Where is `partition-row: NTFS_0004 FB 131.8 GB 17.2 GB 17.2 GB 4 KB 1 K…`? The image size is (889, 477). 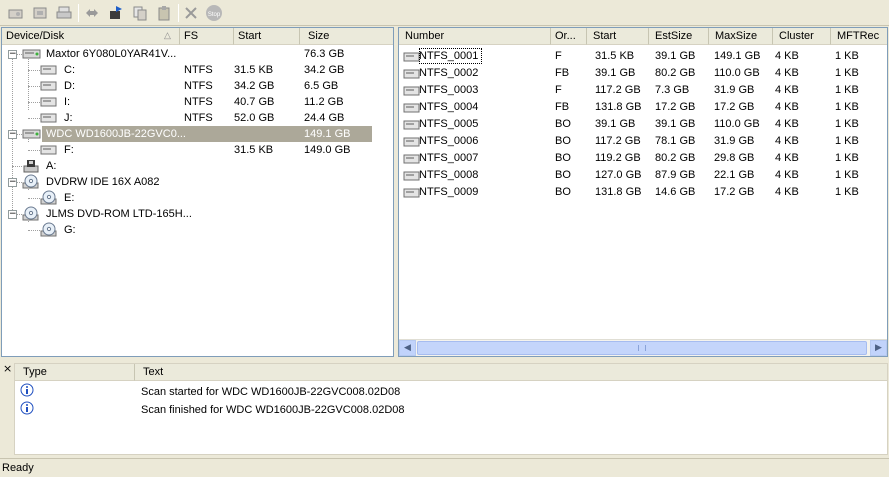
partition-row: NTFS_0004 FB 131.8 GB 17.2 GB 17.2 GB 4 KB 1 K… is located at coordinates (643, 107).